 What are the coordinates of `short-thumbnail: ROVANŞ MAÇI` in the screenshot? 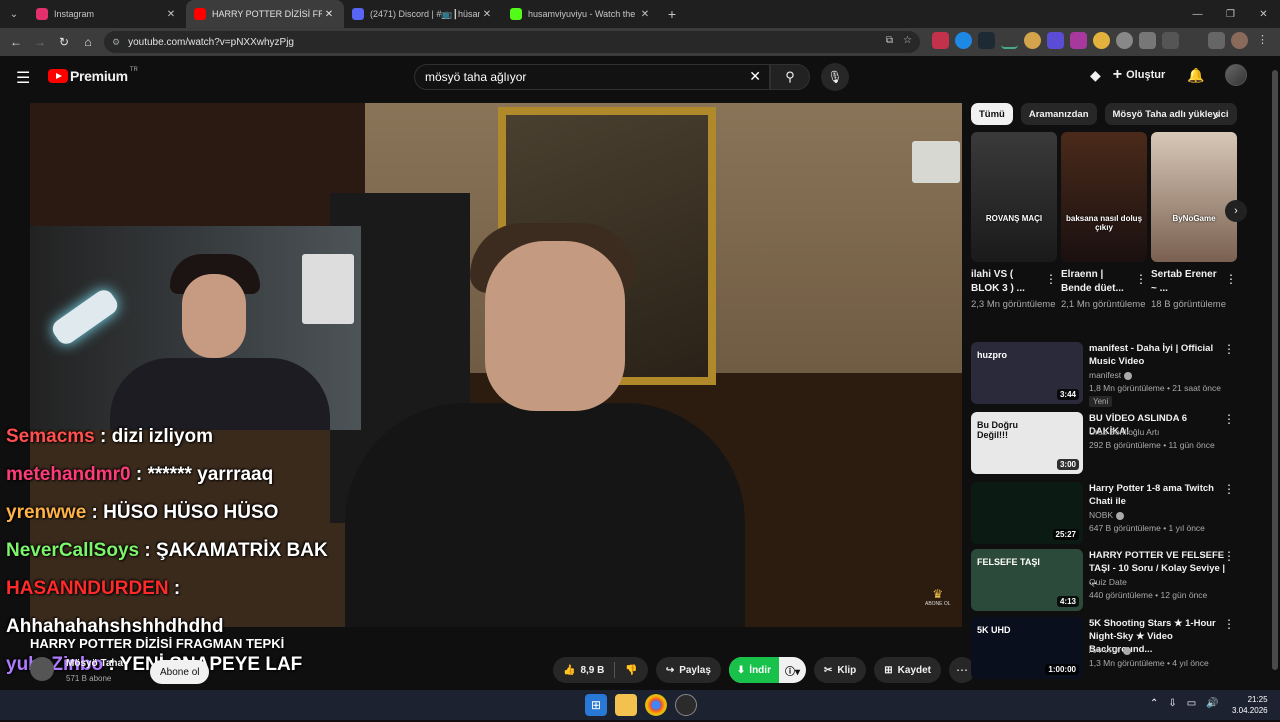 It's located at (1014, 197).